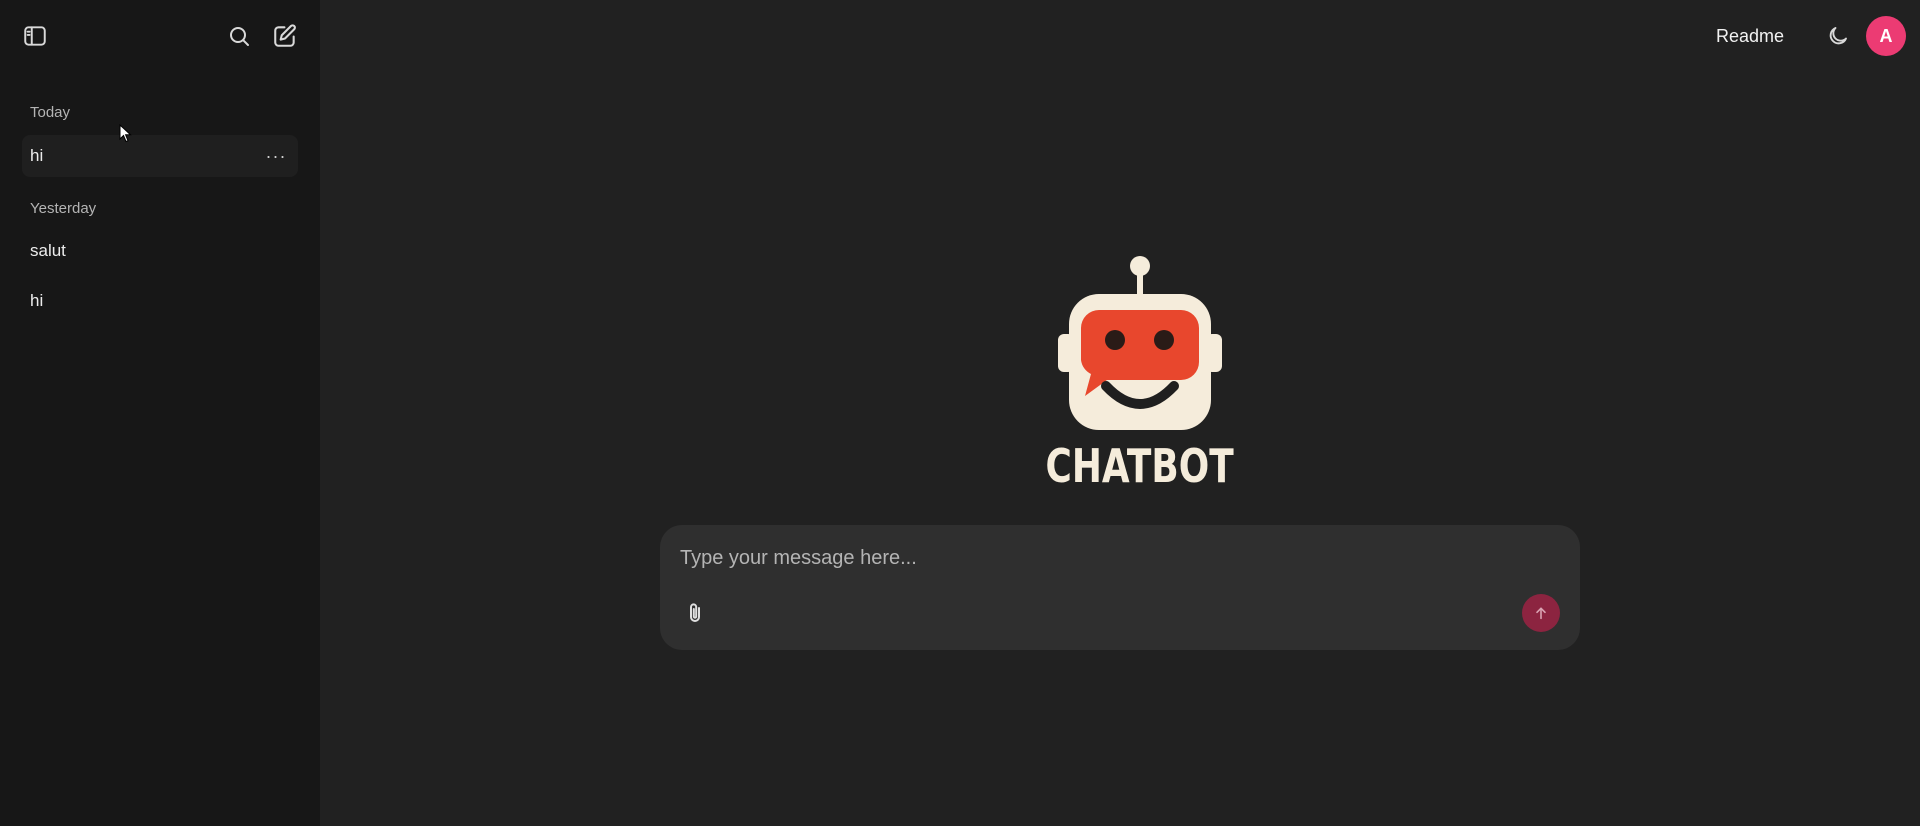 The image size is (1920, 826). I want to click on message-input, so click(1110, 558).